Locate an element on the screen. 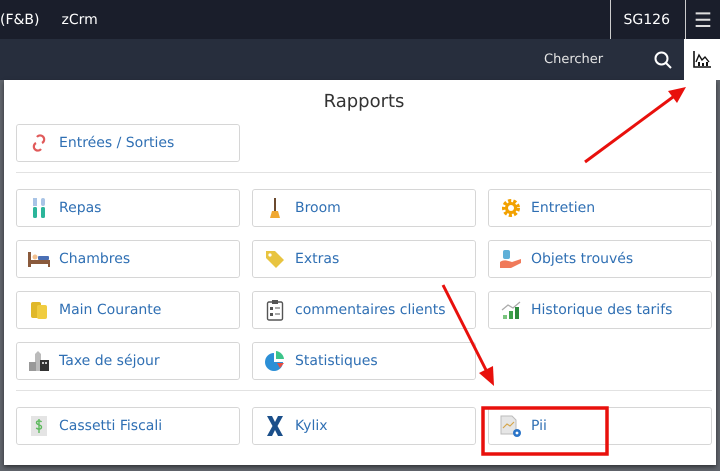 The height and width of the screenshot is (471, 720). reports-chart-button is located at coordinates (702, 59).